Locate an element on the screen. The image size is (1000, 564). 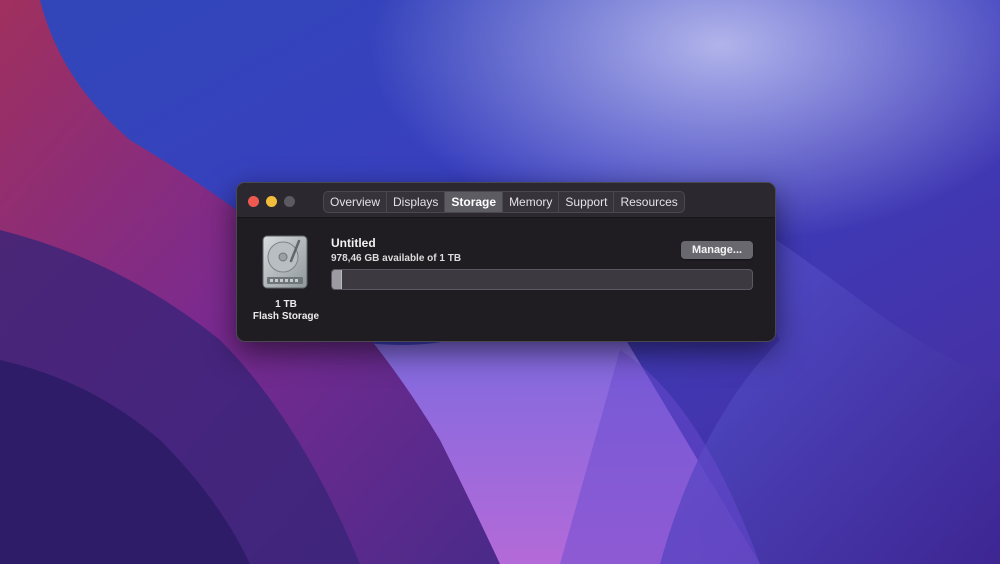
device-label: 1 TB Flash Storage is located at coordinates (286, 311).